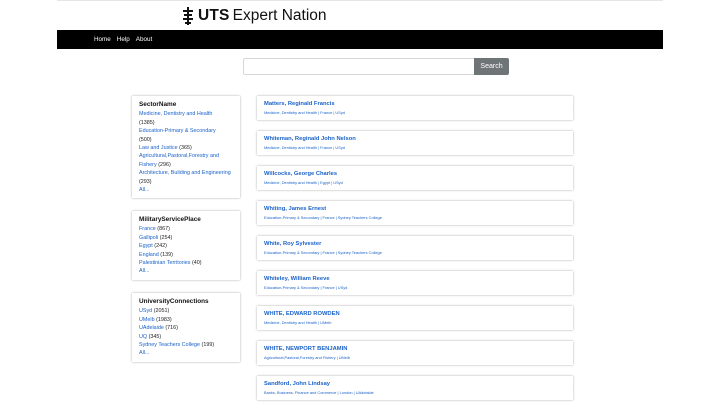  Describe the element at coordinates (214, 15) in the screenshot. I see `logo-uts-text: UTS` at that location.